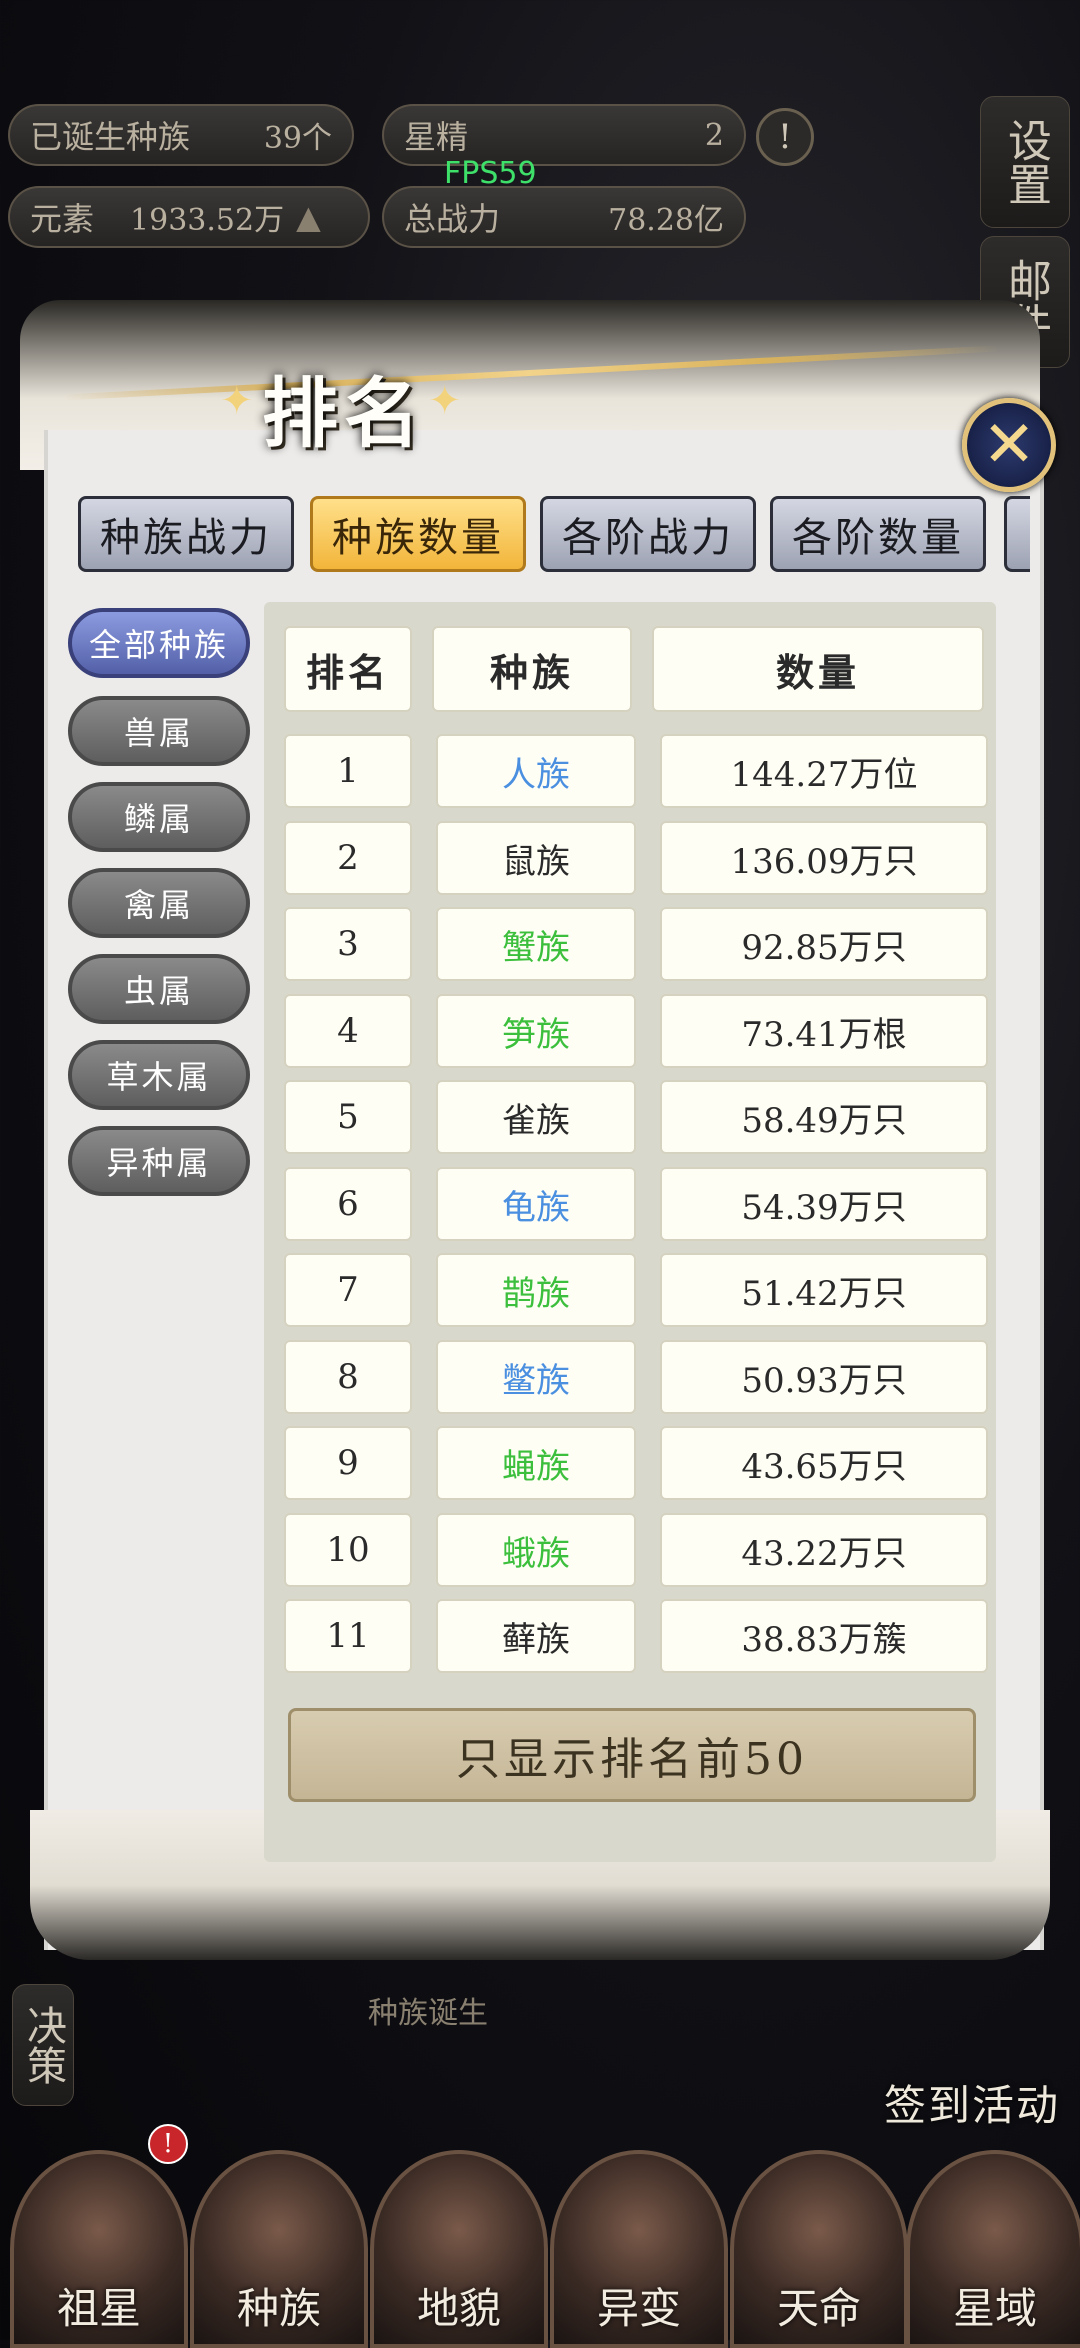 The width and height of the screenshot is (1080, 2348). I want to click on nav-homestar: 祖星, so click(99, 2249).